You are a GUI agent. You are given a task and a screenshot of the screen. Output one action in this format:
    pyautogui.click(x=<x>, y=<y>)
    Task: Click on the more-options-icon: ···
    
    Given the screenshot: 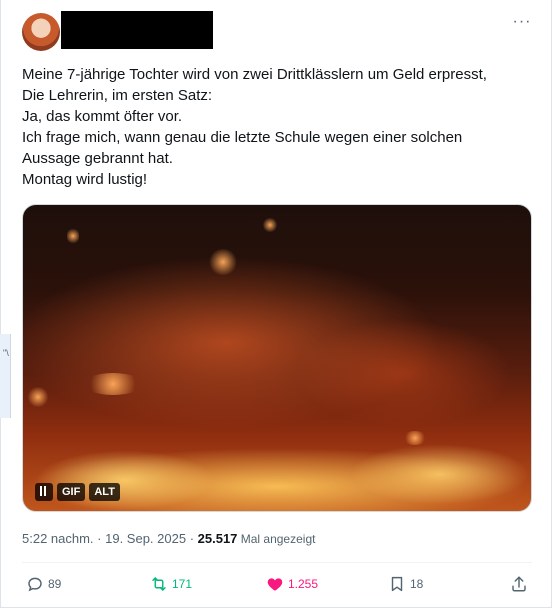 What is the action you would take?
    pyautogui.click(x=522, y=23)
    